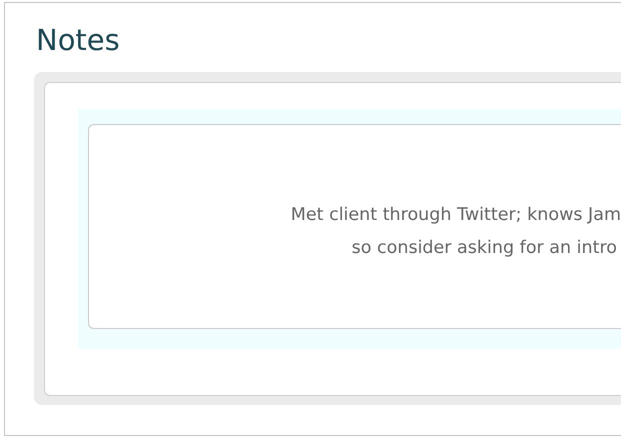  Describe the element at coordinates (78, 40) in the screenshot. I see `section-title: Notes` at that location.